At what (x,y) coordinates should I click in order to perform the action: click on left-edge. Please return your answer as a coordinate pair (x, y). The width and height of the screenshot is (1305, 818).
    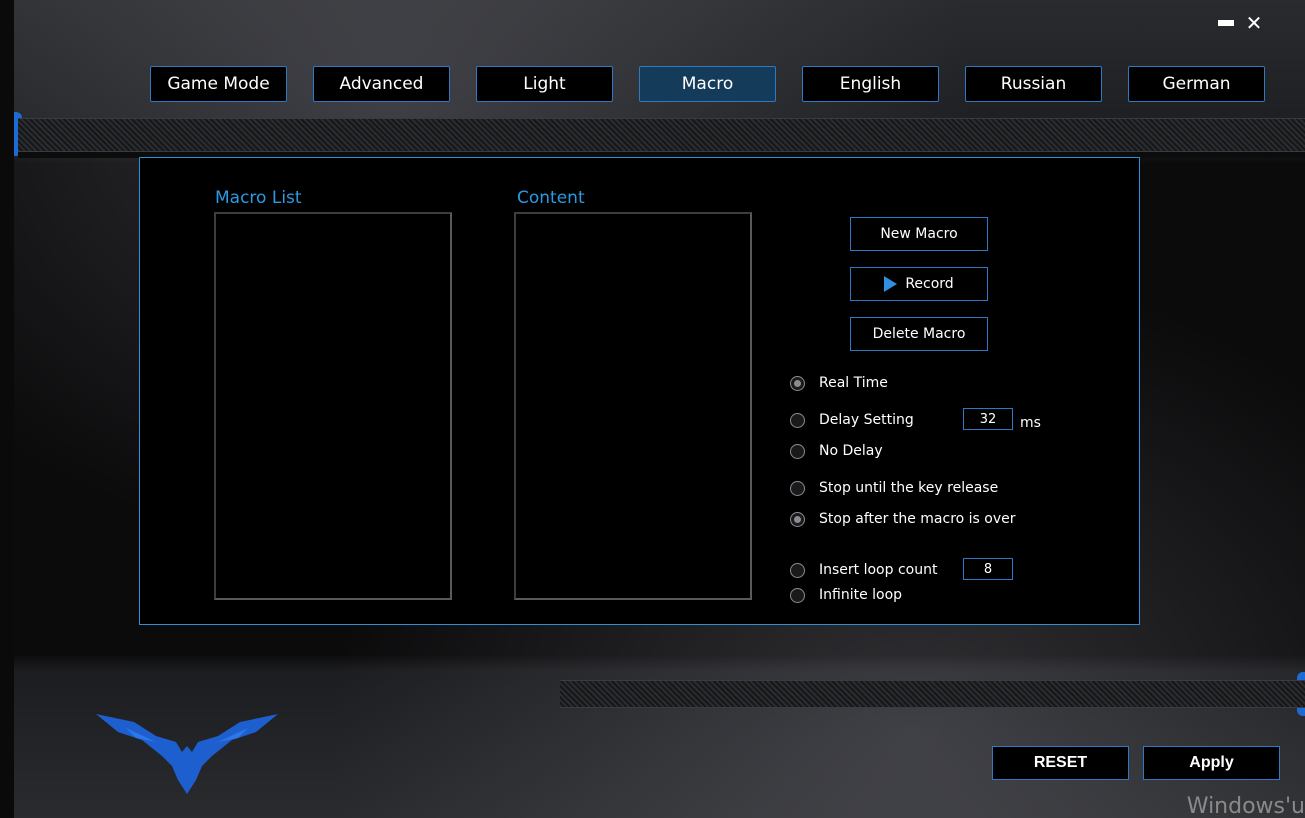
    Looking at the image, I should click on (7, 409).